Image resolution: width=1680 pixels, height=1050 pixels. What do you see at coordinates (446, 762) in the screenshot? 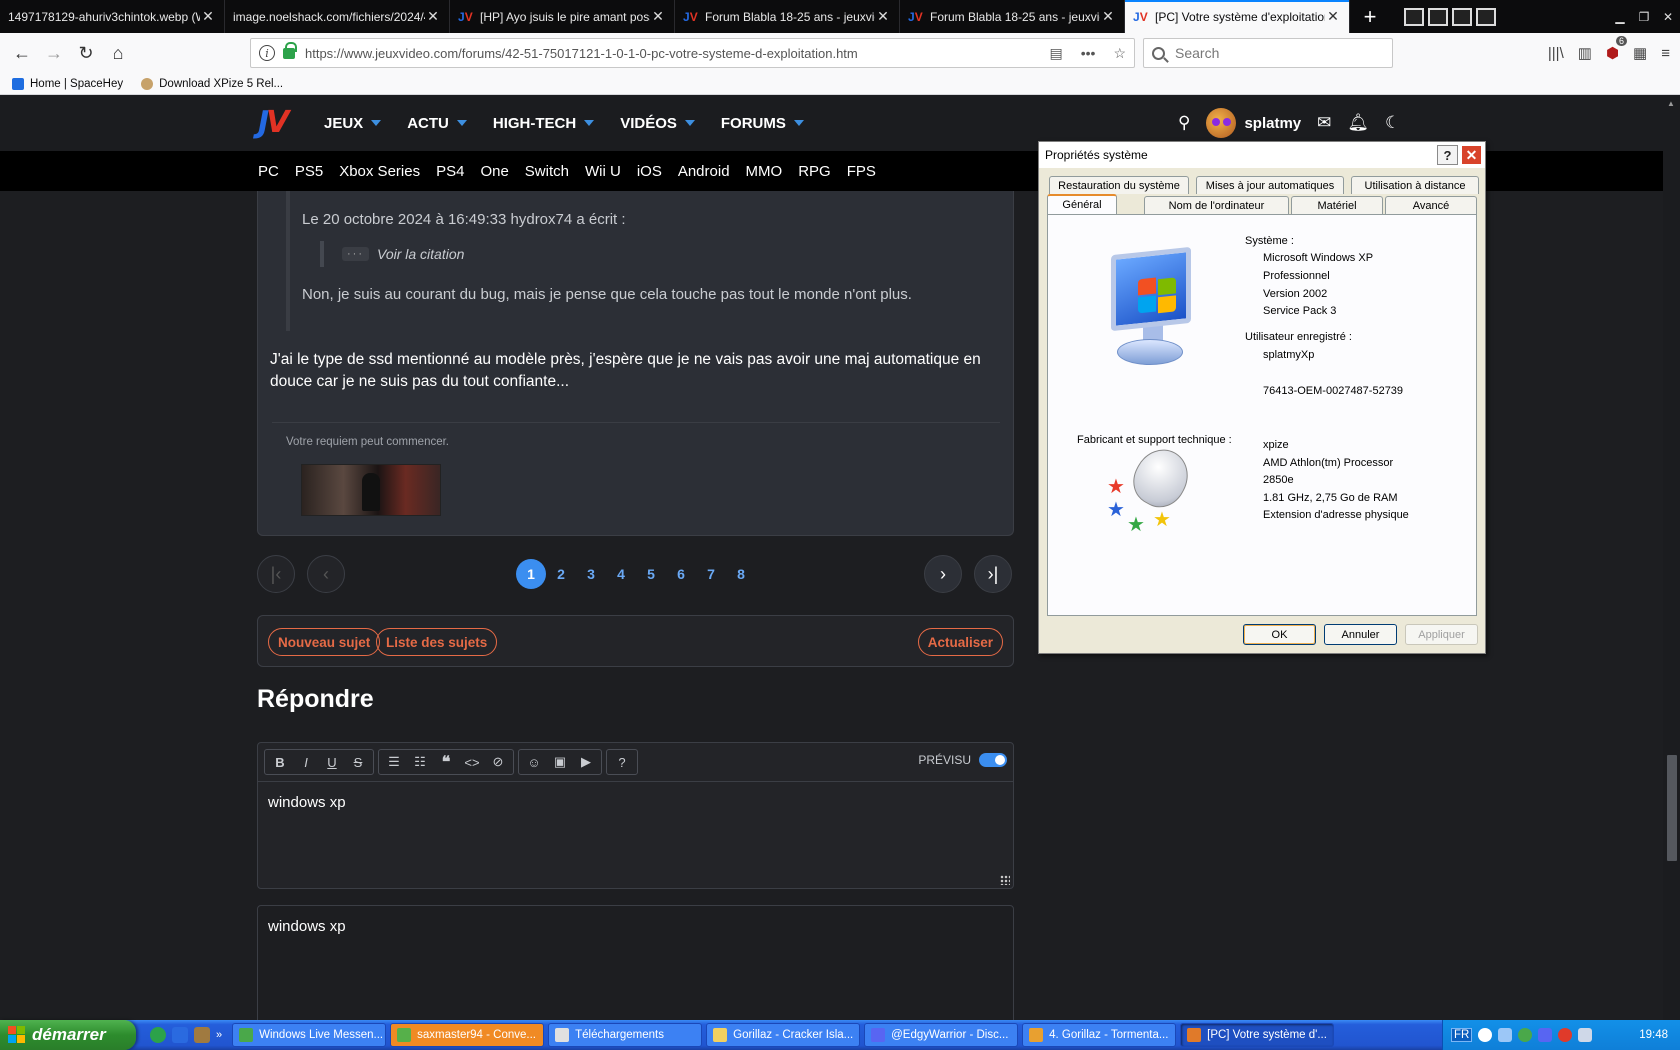
I see `quote-icon: ❝` at bounding box center [446, 762].